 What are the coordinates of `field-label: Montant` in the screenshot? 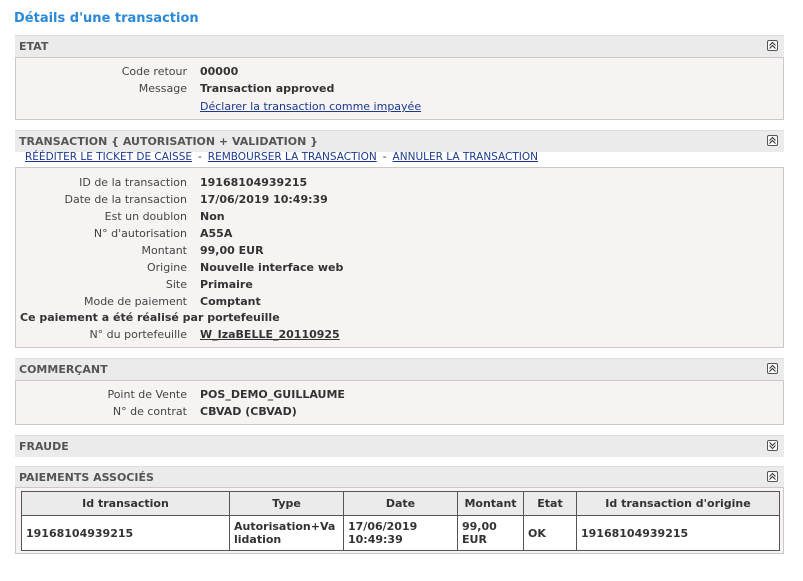 It's located at (164, 250).